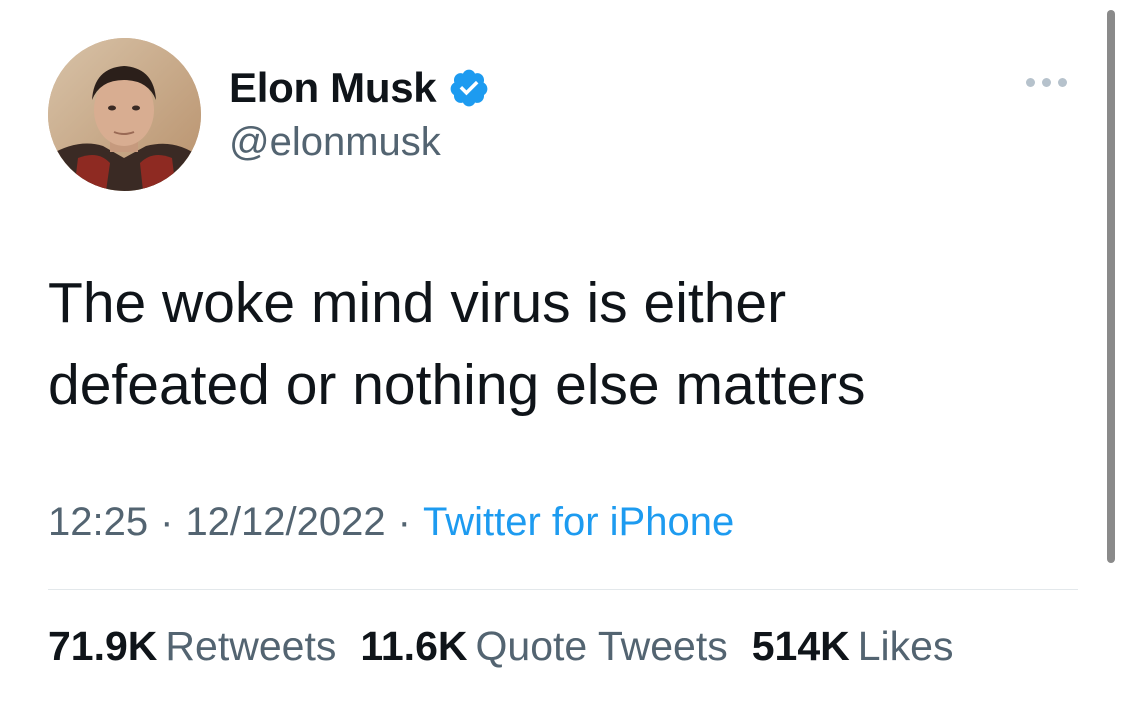 The height and width of the screenshot is (701, 1125). I want to click on tweet-source-link: Twitter for iPhone, so click(578, 522).